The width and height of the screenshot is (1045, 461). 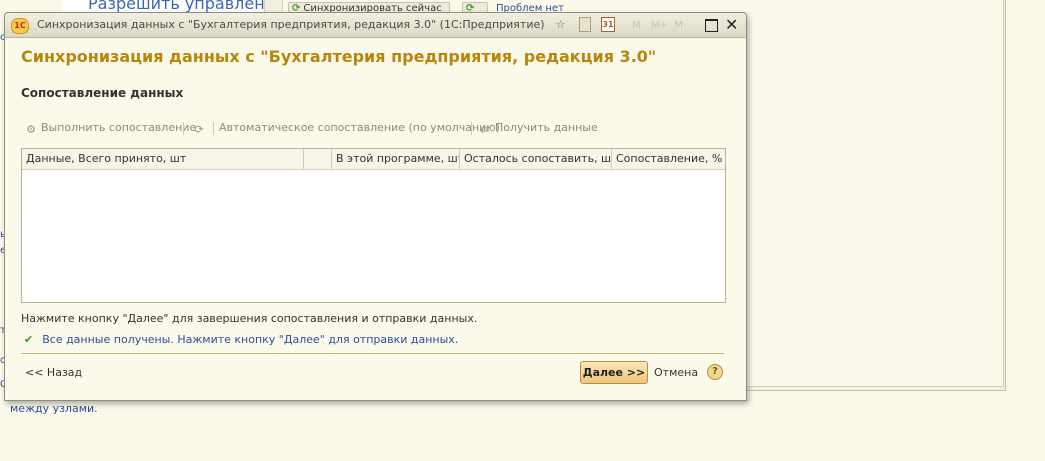 I want to click on column-header-blank, so click(x=318, y=159).